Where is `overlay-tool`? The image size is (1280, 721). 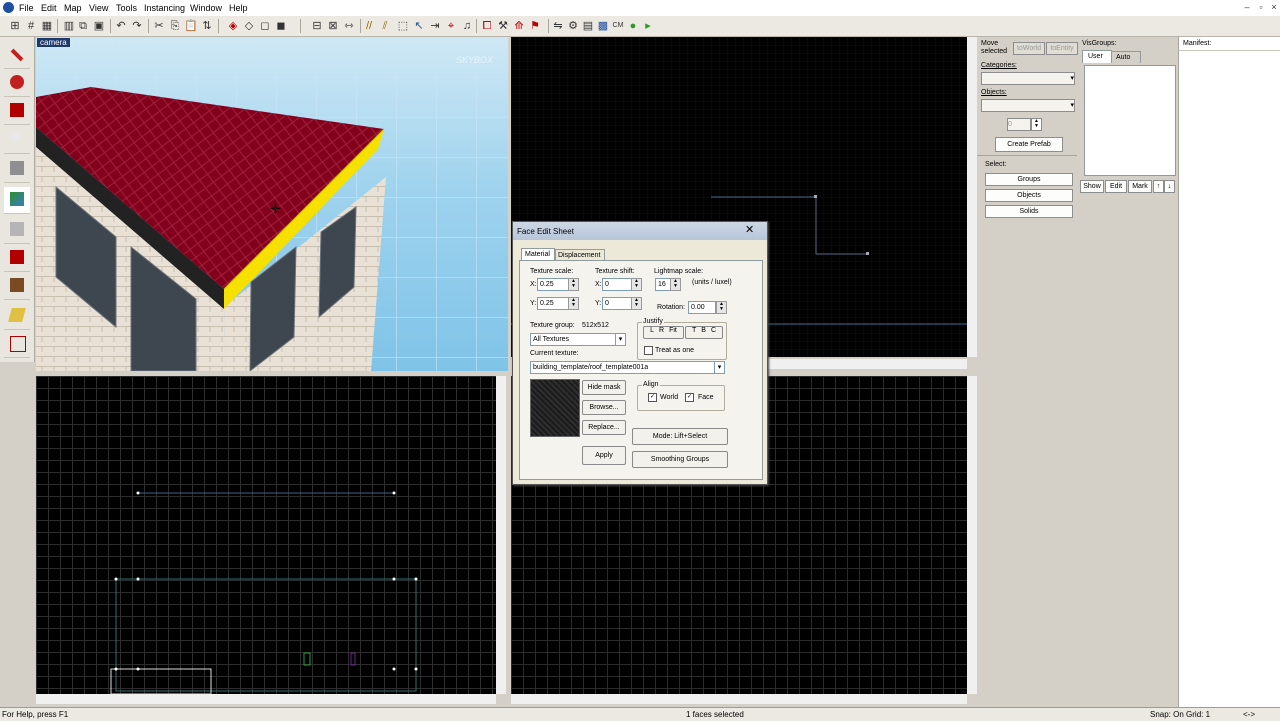
overlay-tool is located at coordinates (17, 286).